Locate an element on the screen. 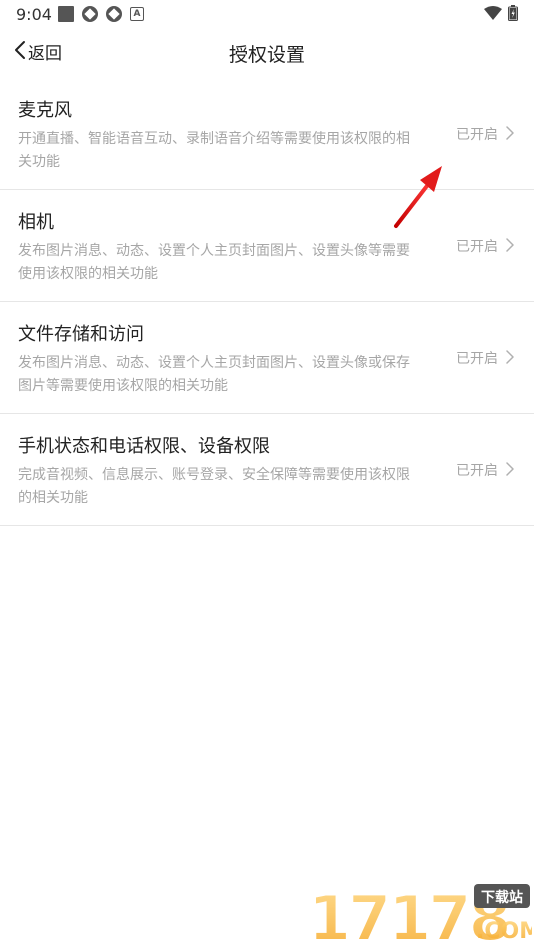  permission-title: 文件存储和访问 is located at coordinates (81, 334).